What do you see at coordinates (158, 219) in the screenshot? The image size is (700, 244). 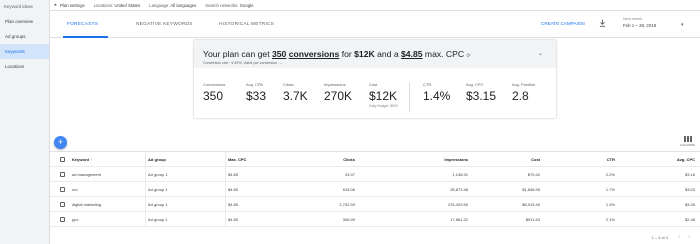 I see `cell-ad-group: Ad group 1` at bounding box center [158, 219].